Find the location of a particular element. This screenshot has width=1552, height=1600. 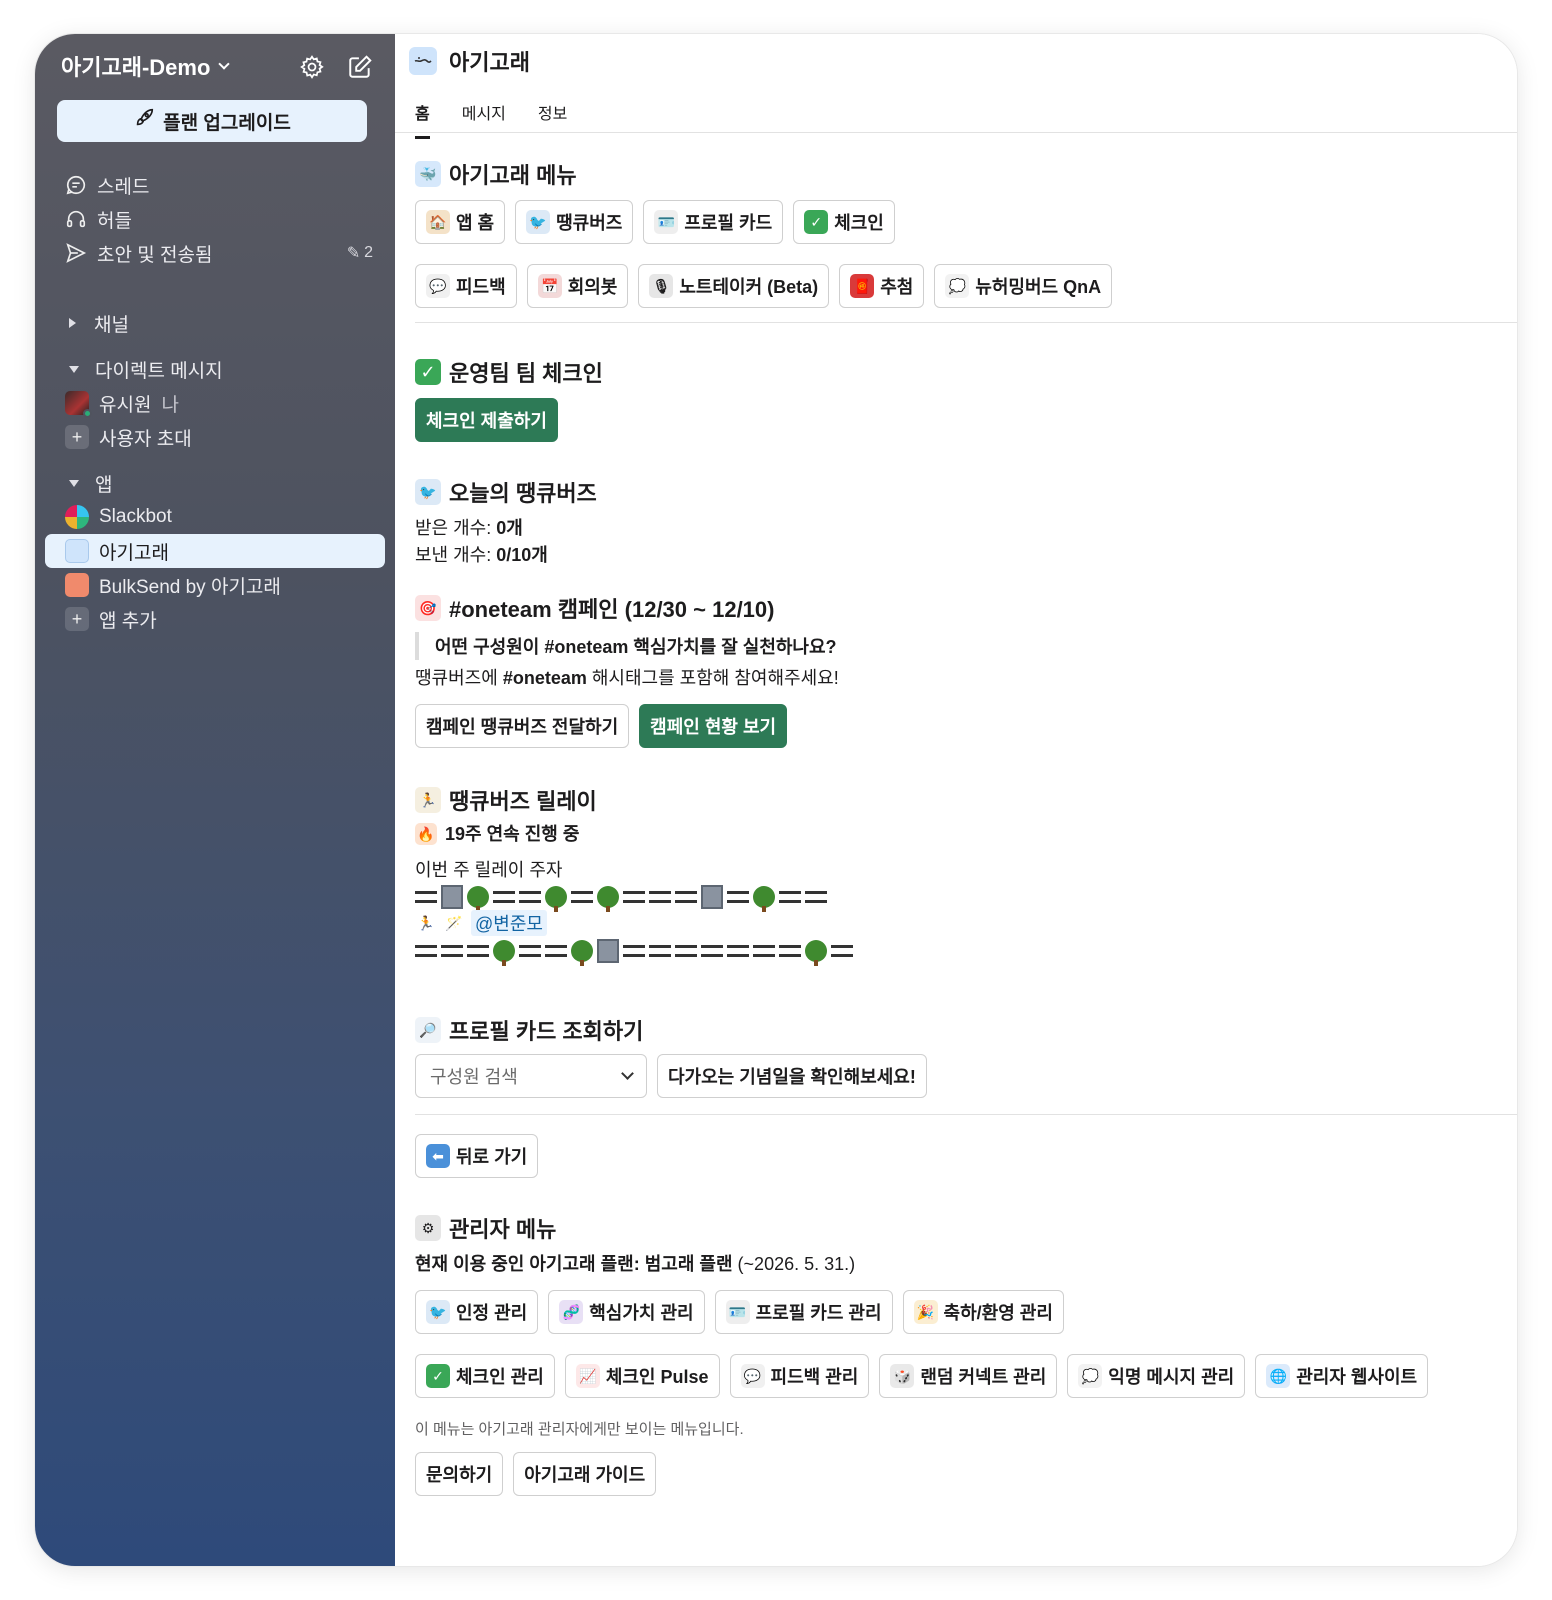

app-home-button: 🏠 앱 홈 is located at coordinates (460, 222).